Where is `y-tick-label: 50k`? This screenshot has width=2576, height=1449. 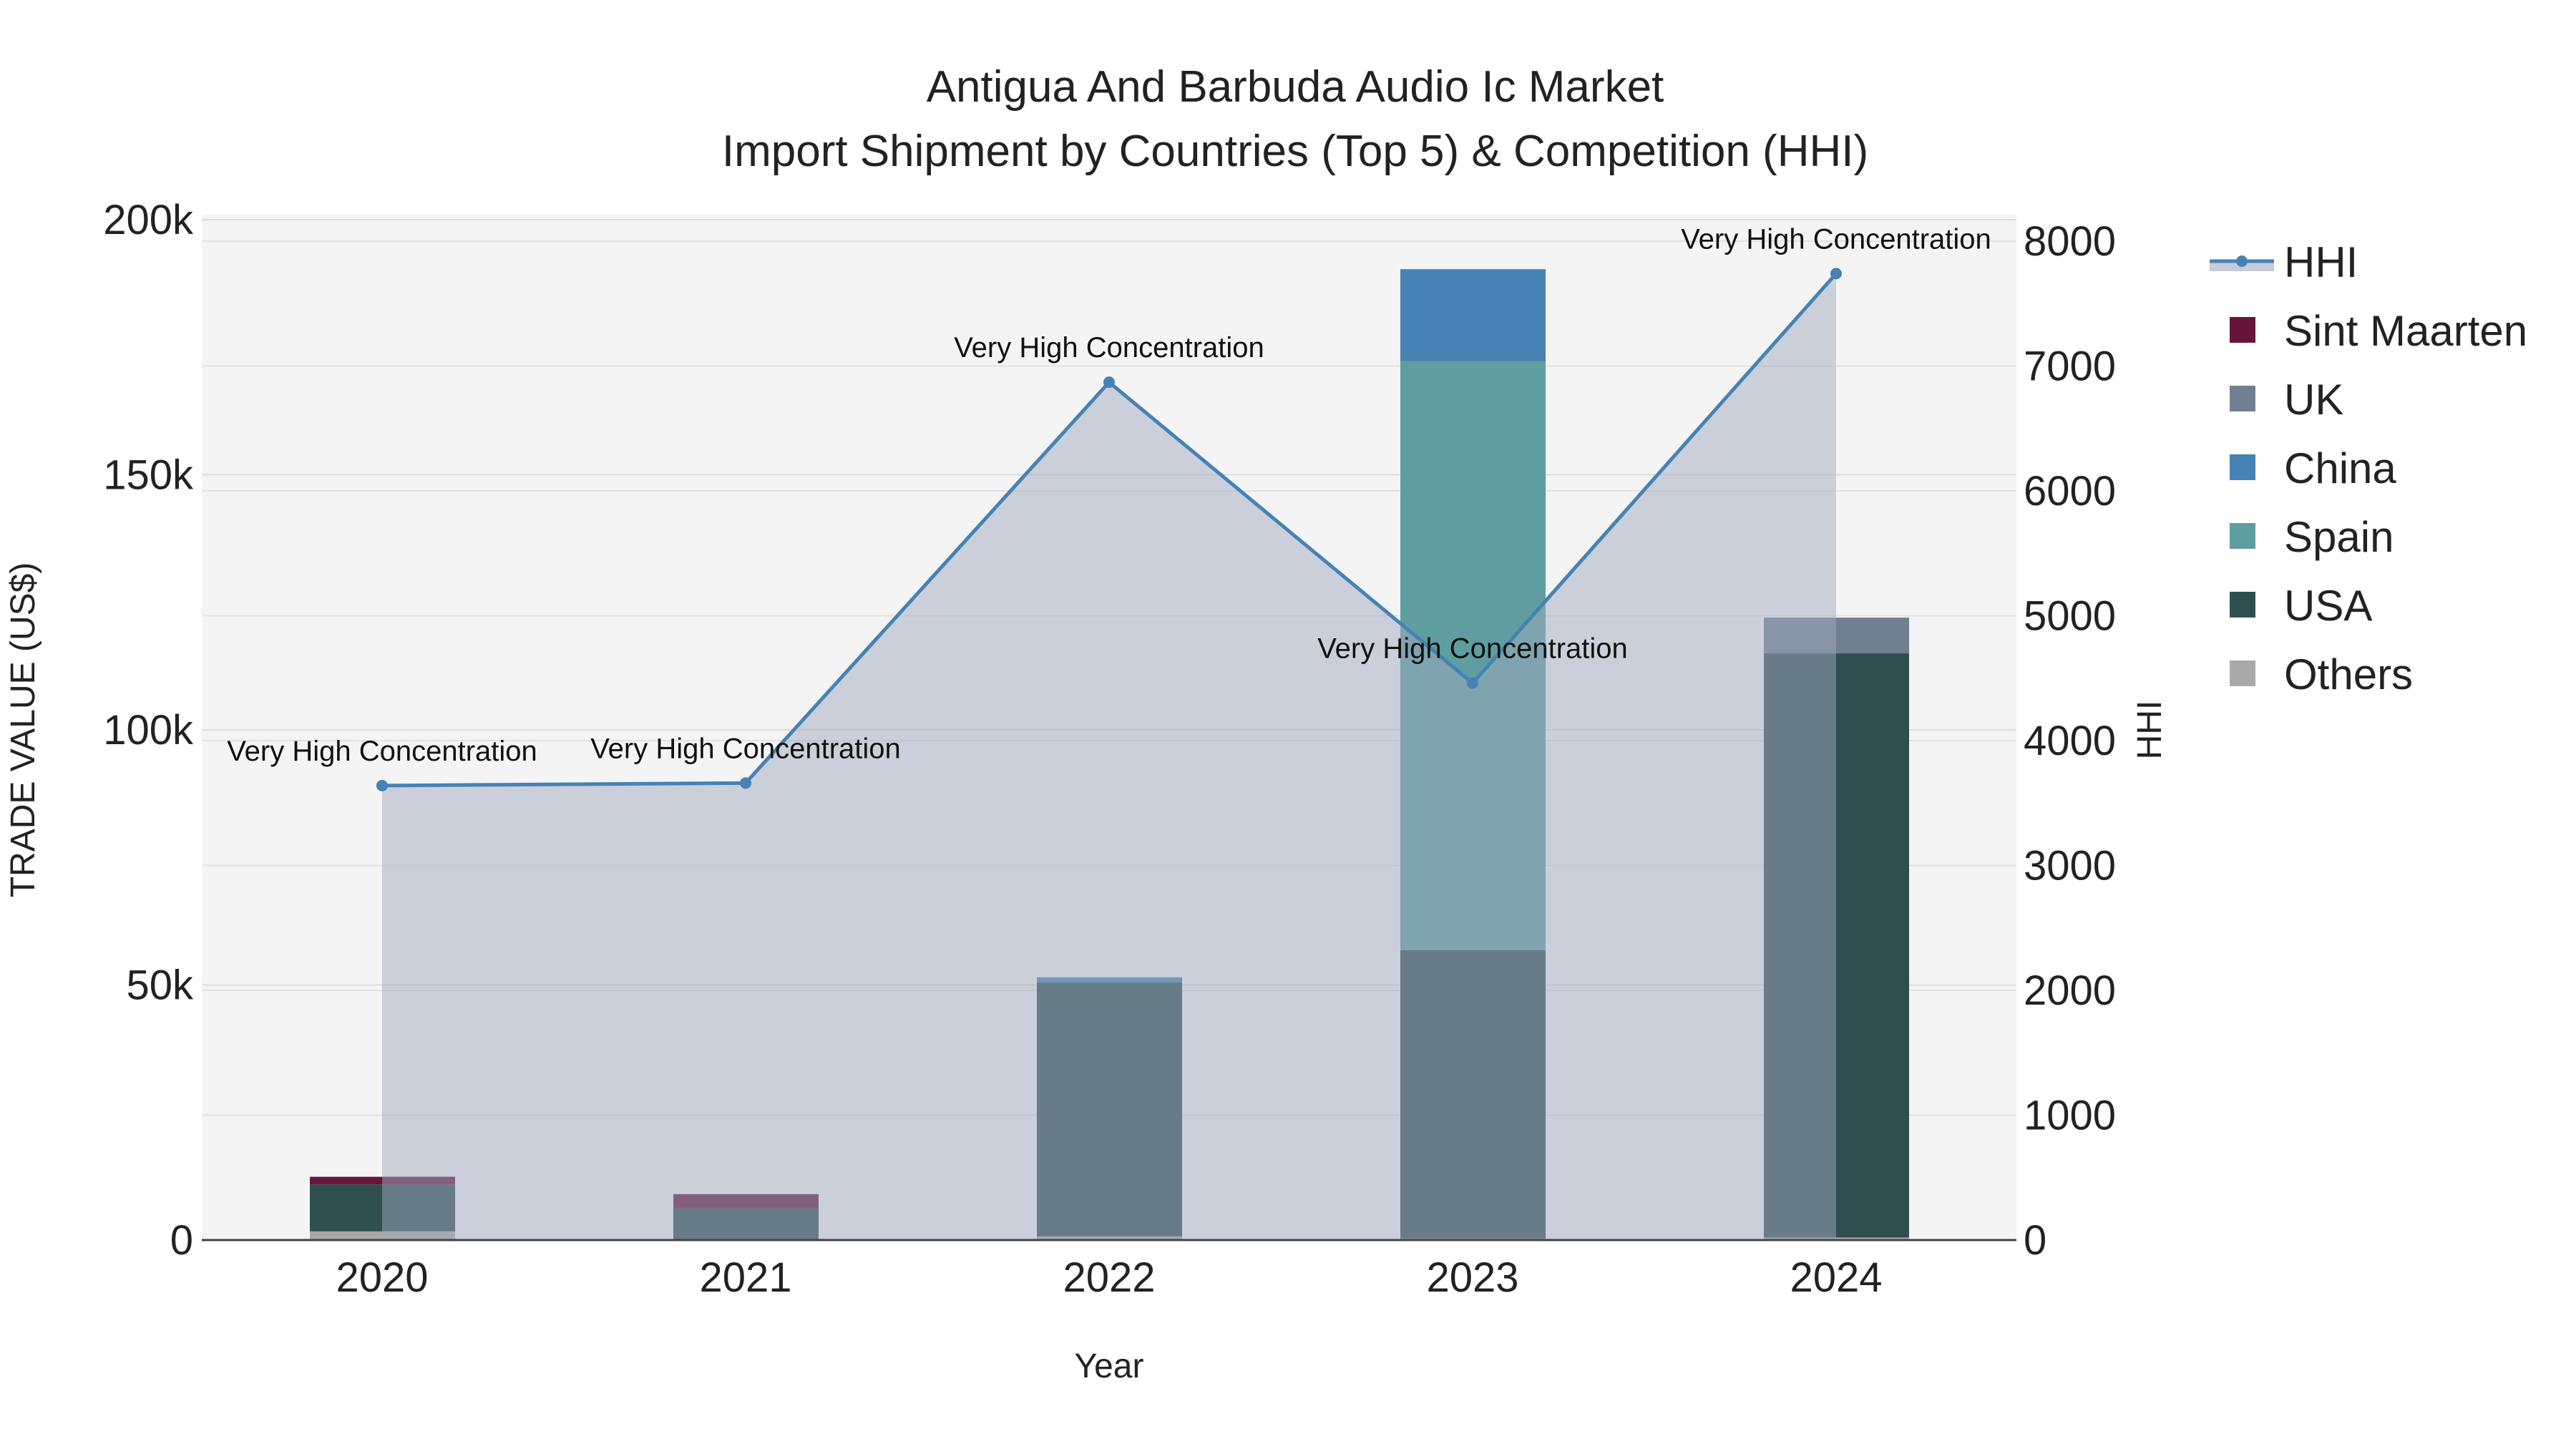 y-tick-label: 50k is located at coordinates (160, 985).